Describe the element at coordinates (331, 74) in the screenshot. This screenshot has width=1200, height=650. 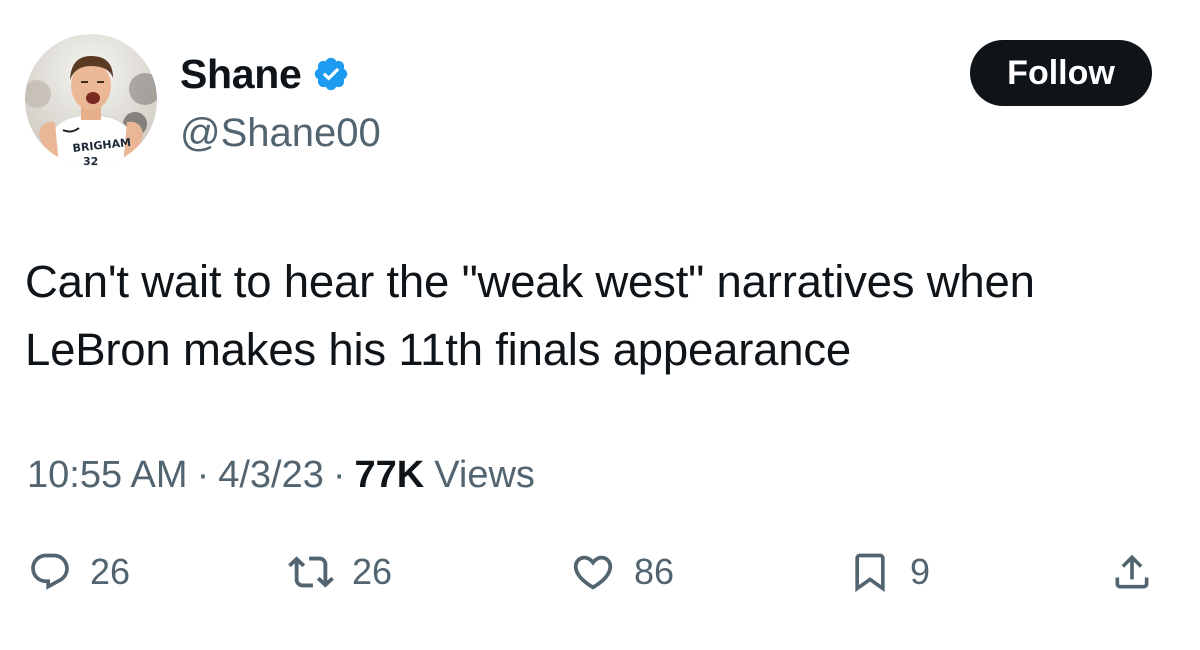
I see `verified-badge-icon` at that location.